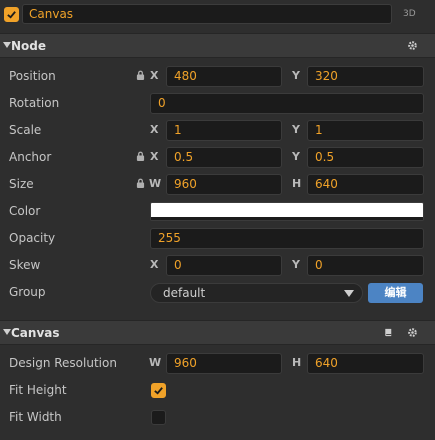 The width and height of the screenshot is (435, 440). Describe the element at coordinates (34, 103) in the screenshot. I see `rotation-label: Rotation` at that location.